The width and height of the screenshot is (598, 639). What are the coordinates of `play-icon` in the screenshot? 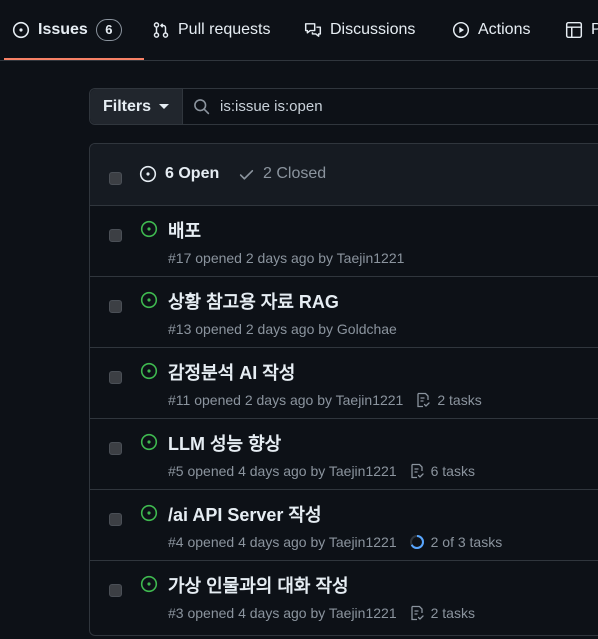 It's located at (461, 30).